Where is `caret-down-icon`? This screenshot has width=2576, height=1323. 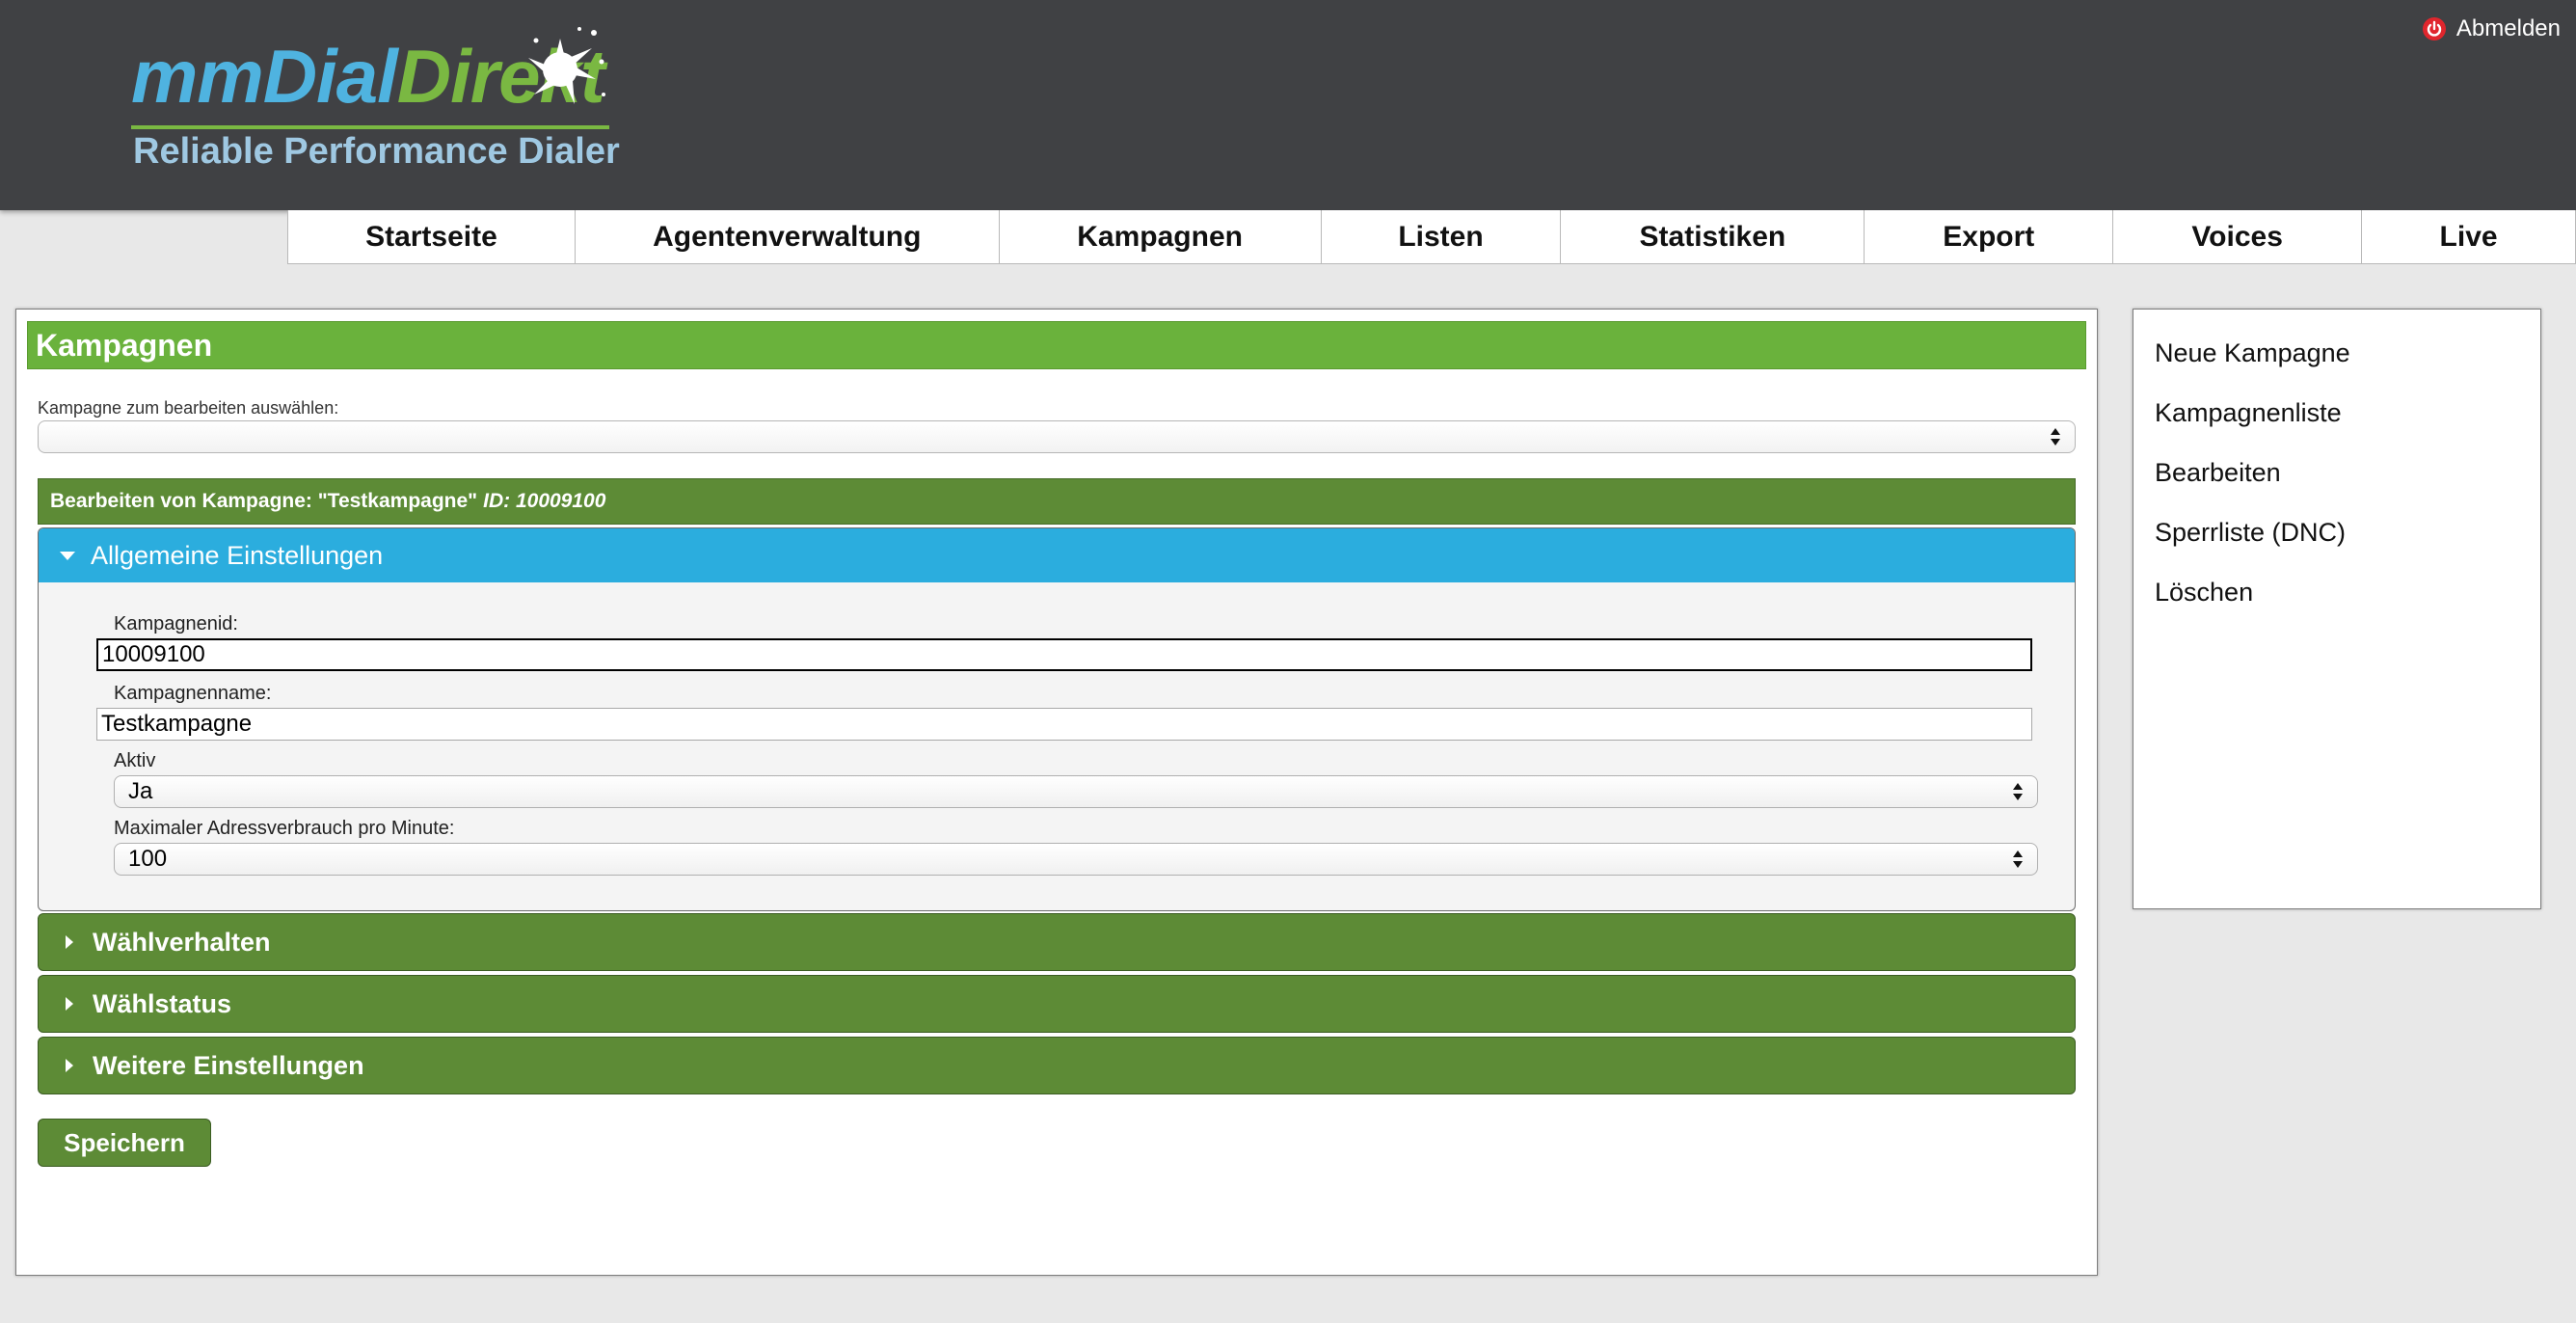 caret-down-icon is located at coordinates (68, 555).